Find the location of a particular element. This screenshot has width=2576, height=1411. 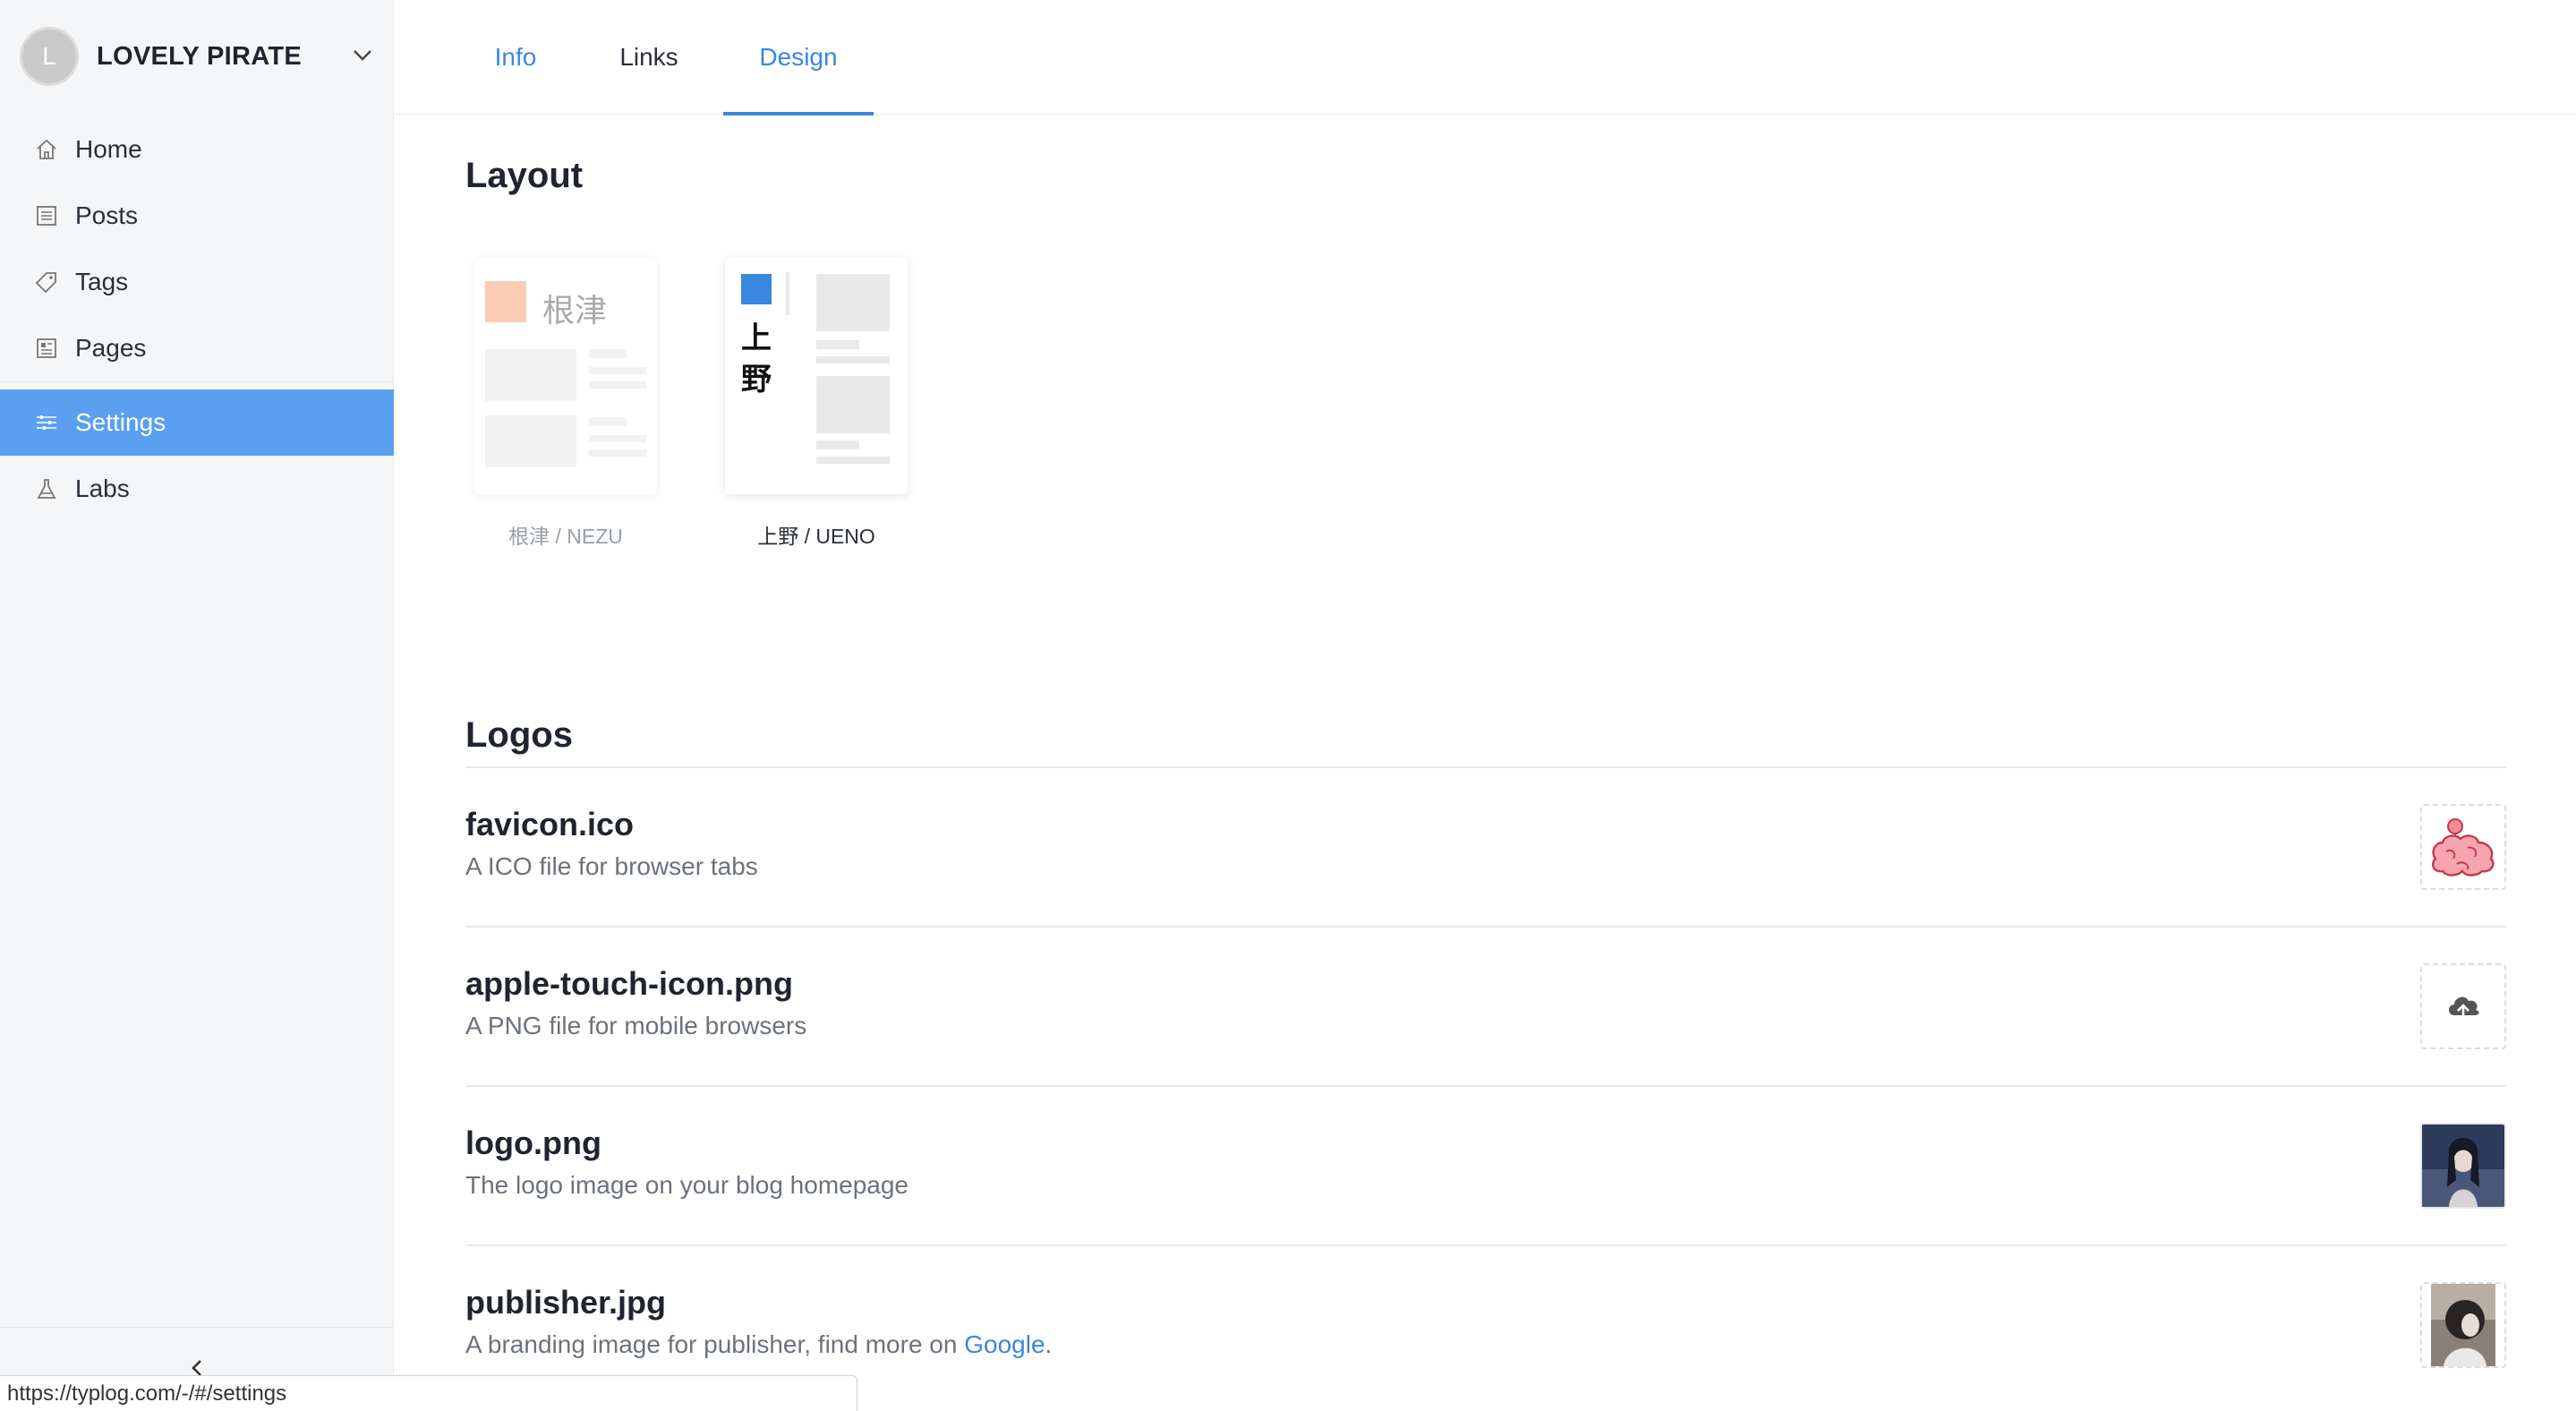

sidebar-item-label: Labs is located at coordinates (102, 488).